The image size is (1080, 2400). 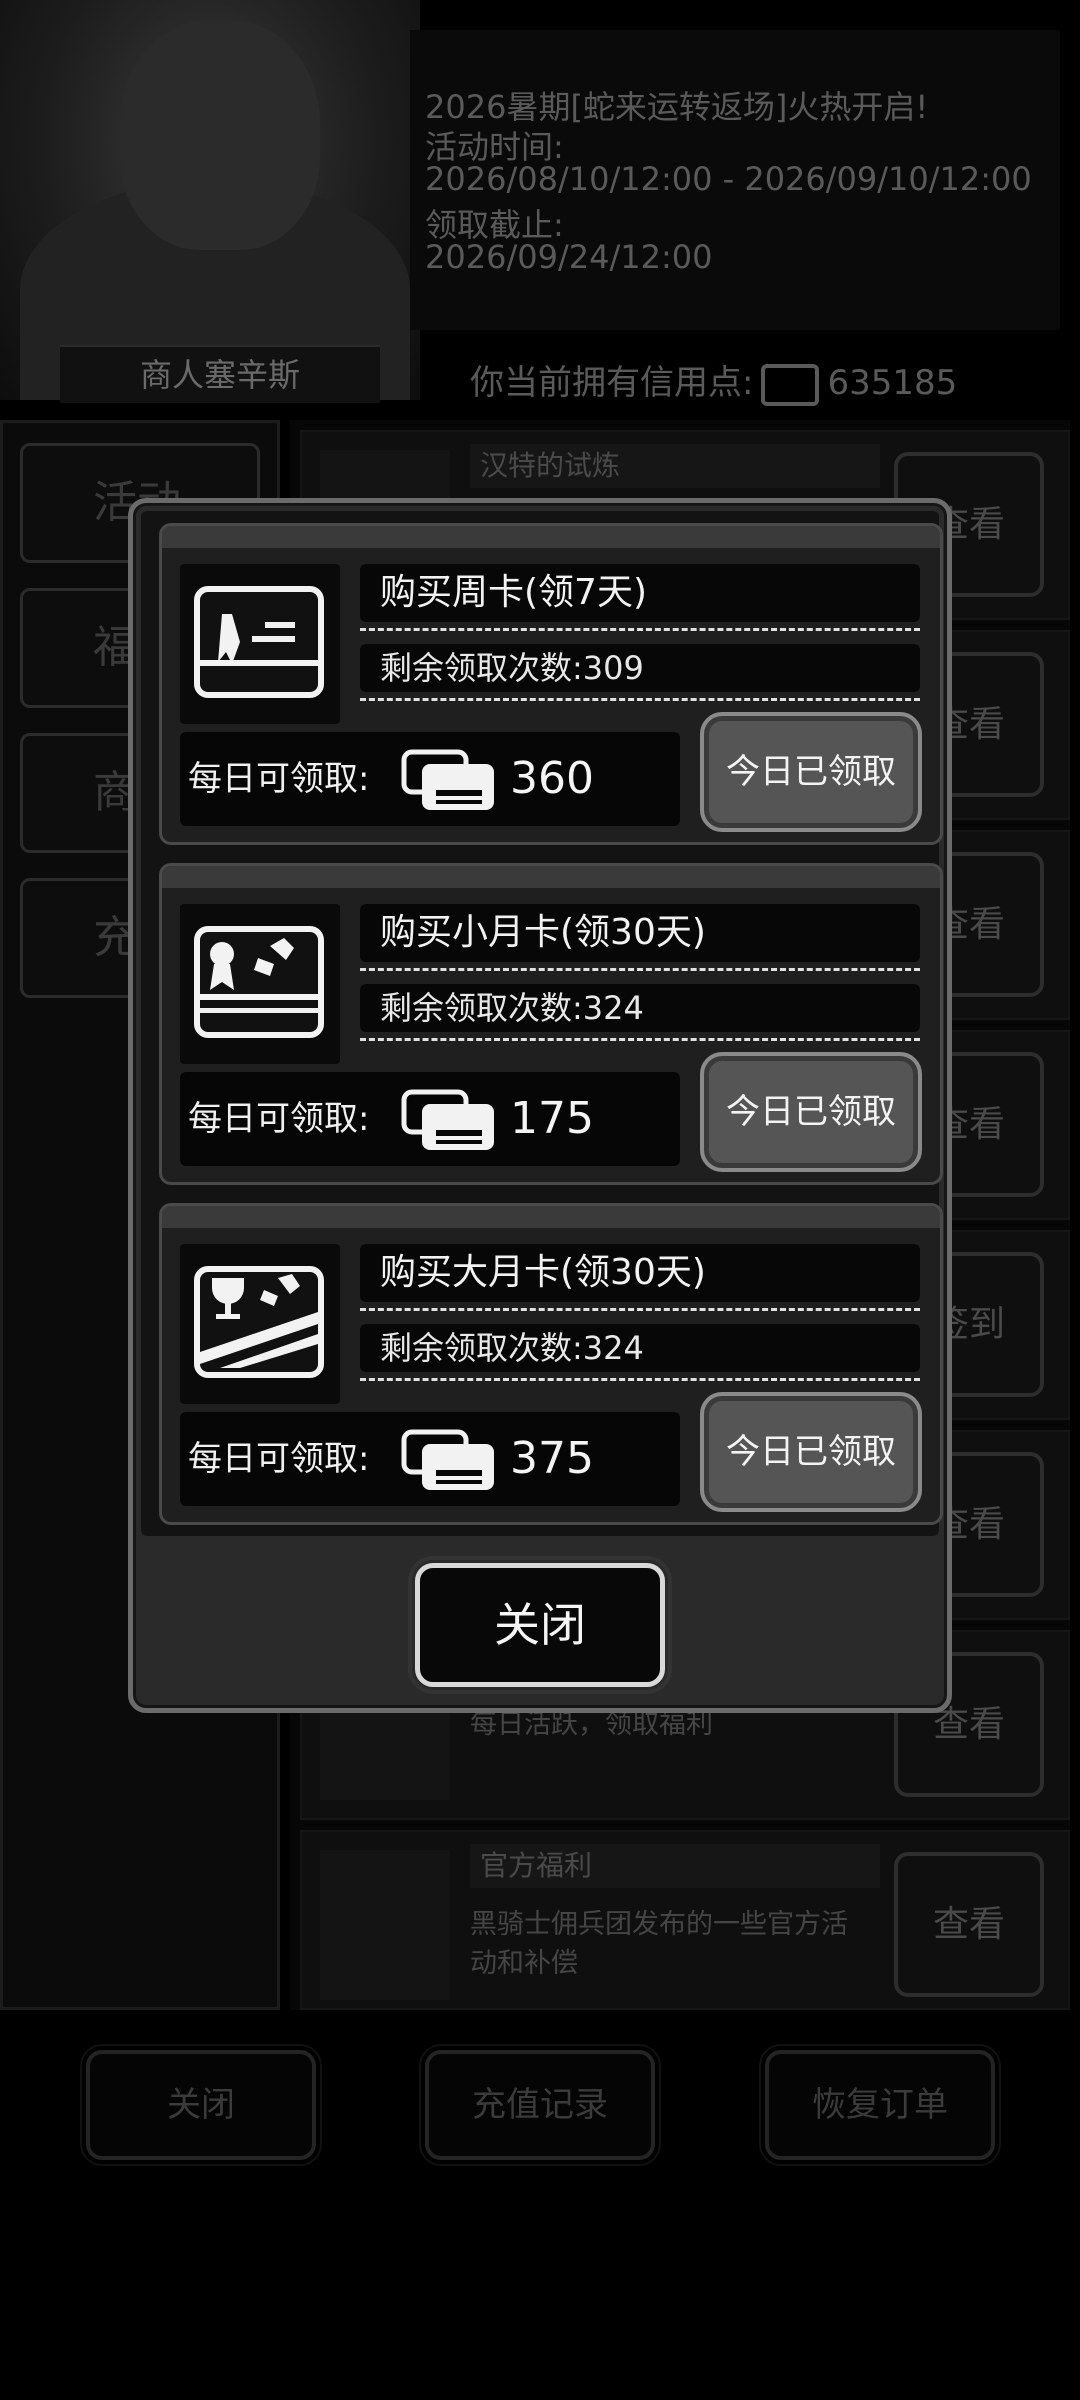 I want to click on credits-display: 你当前拥有信用点: 635185, so click(x=713, y=380).